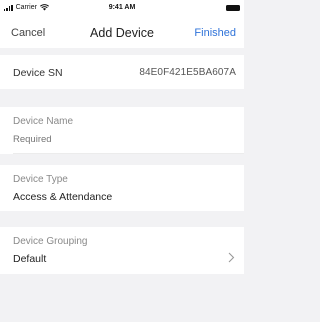  What do you see at coordinates (128, 153) in the screenshot?
I see `row-divider` at bounding box center [128, 153].